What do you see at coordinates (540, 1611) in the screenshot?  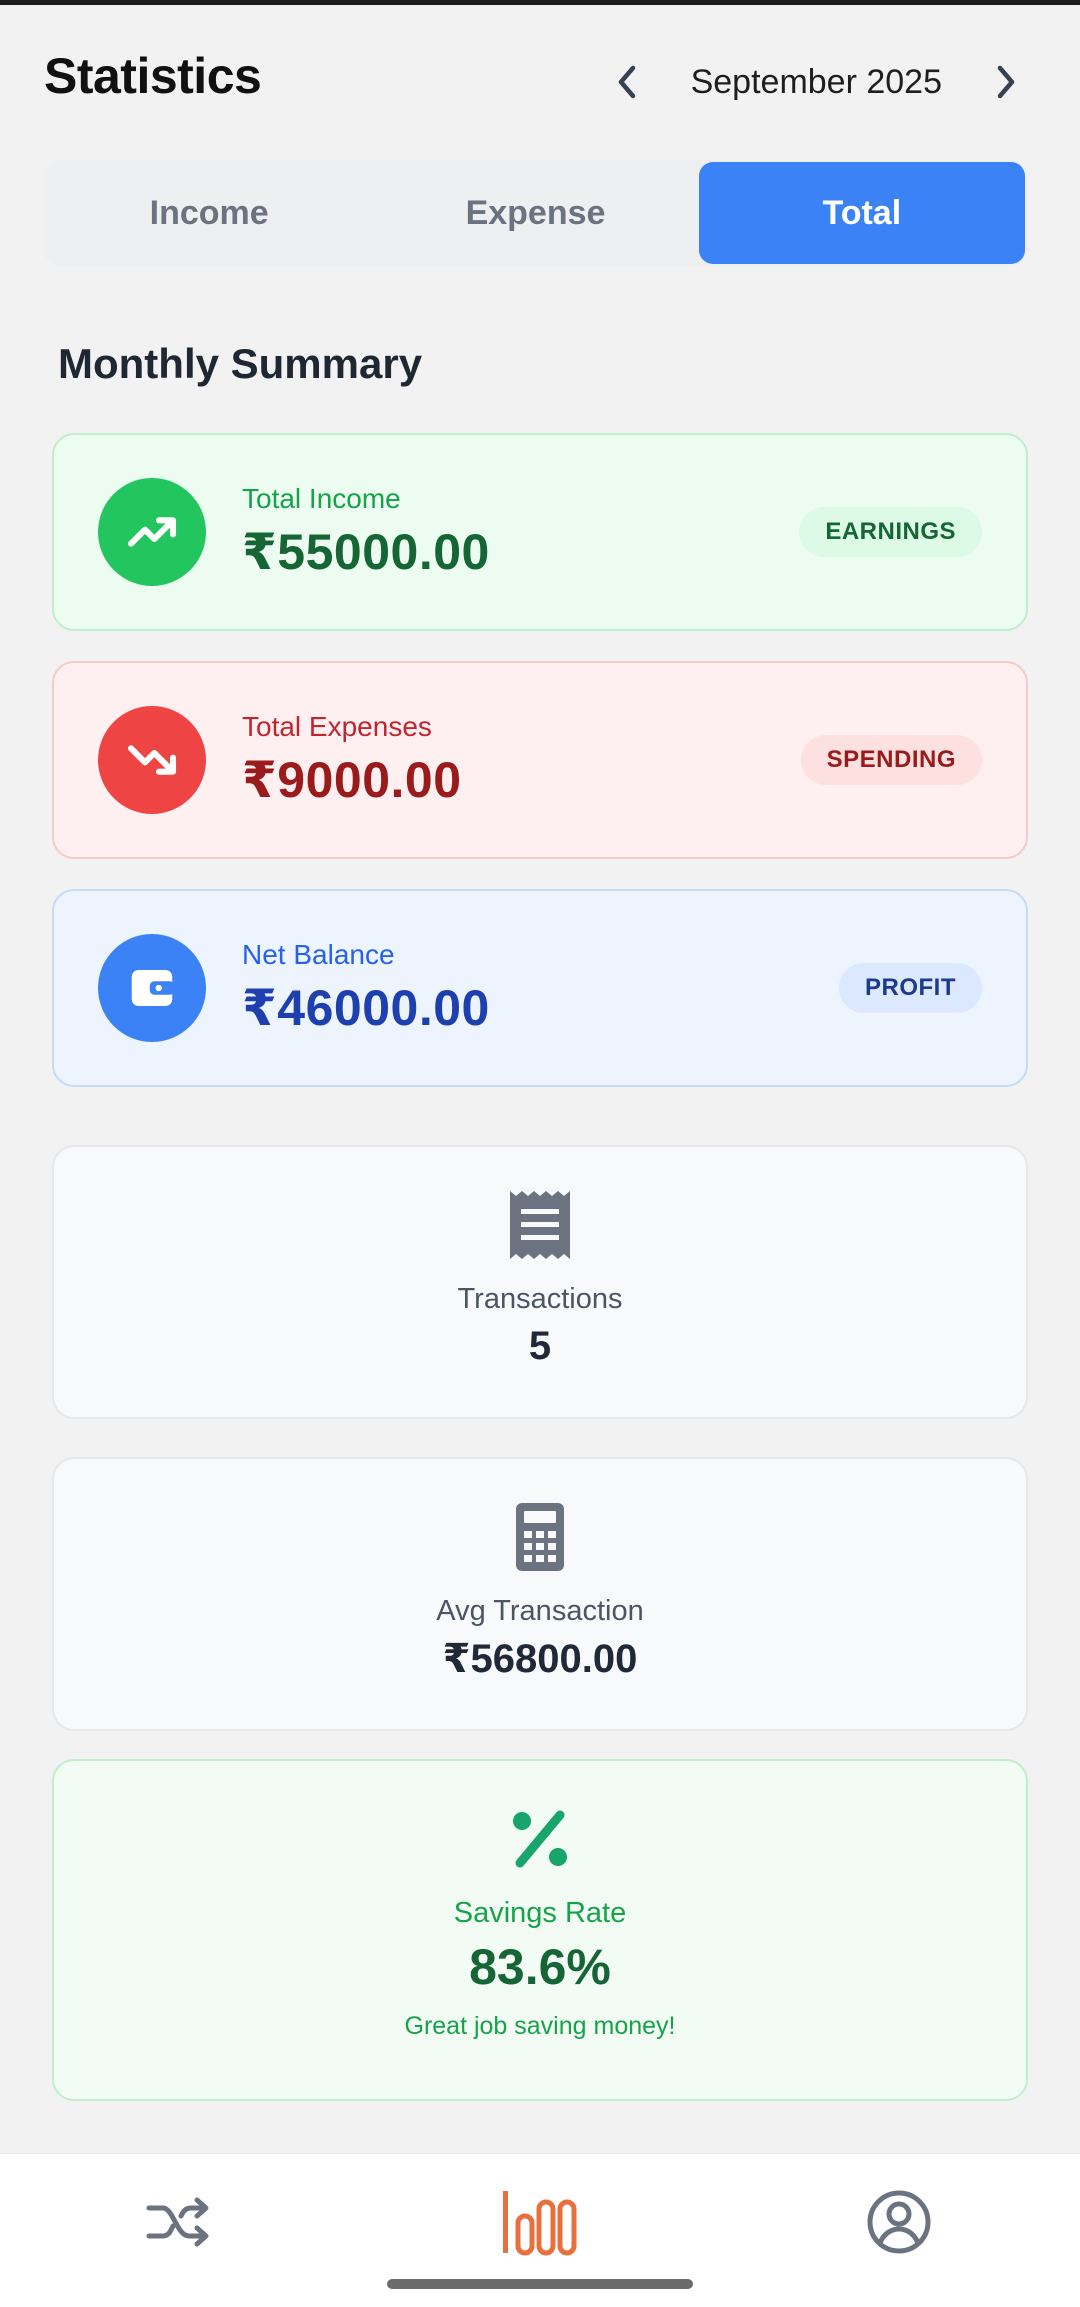 I see `avg-transaction-label: Avg Transaction` at bounding box center [540, 1611].